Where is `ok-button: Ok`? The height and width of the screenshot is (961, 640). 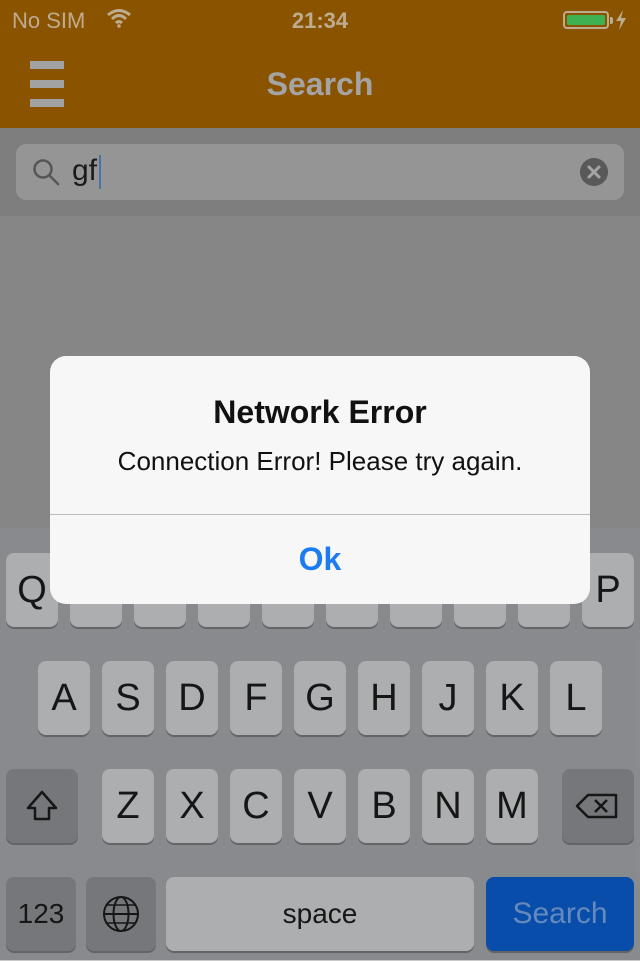 ok-button: Ok is located at coordinates (320, 559).